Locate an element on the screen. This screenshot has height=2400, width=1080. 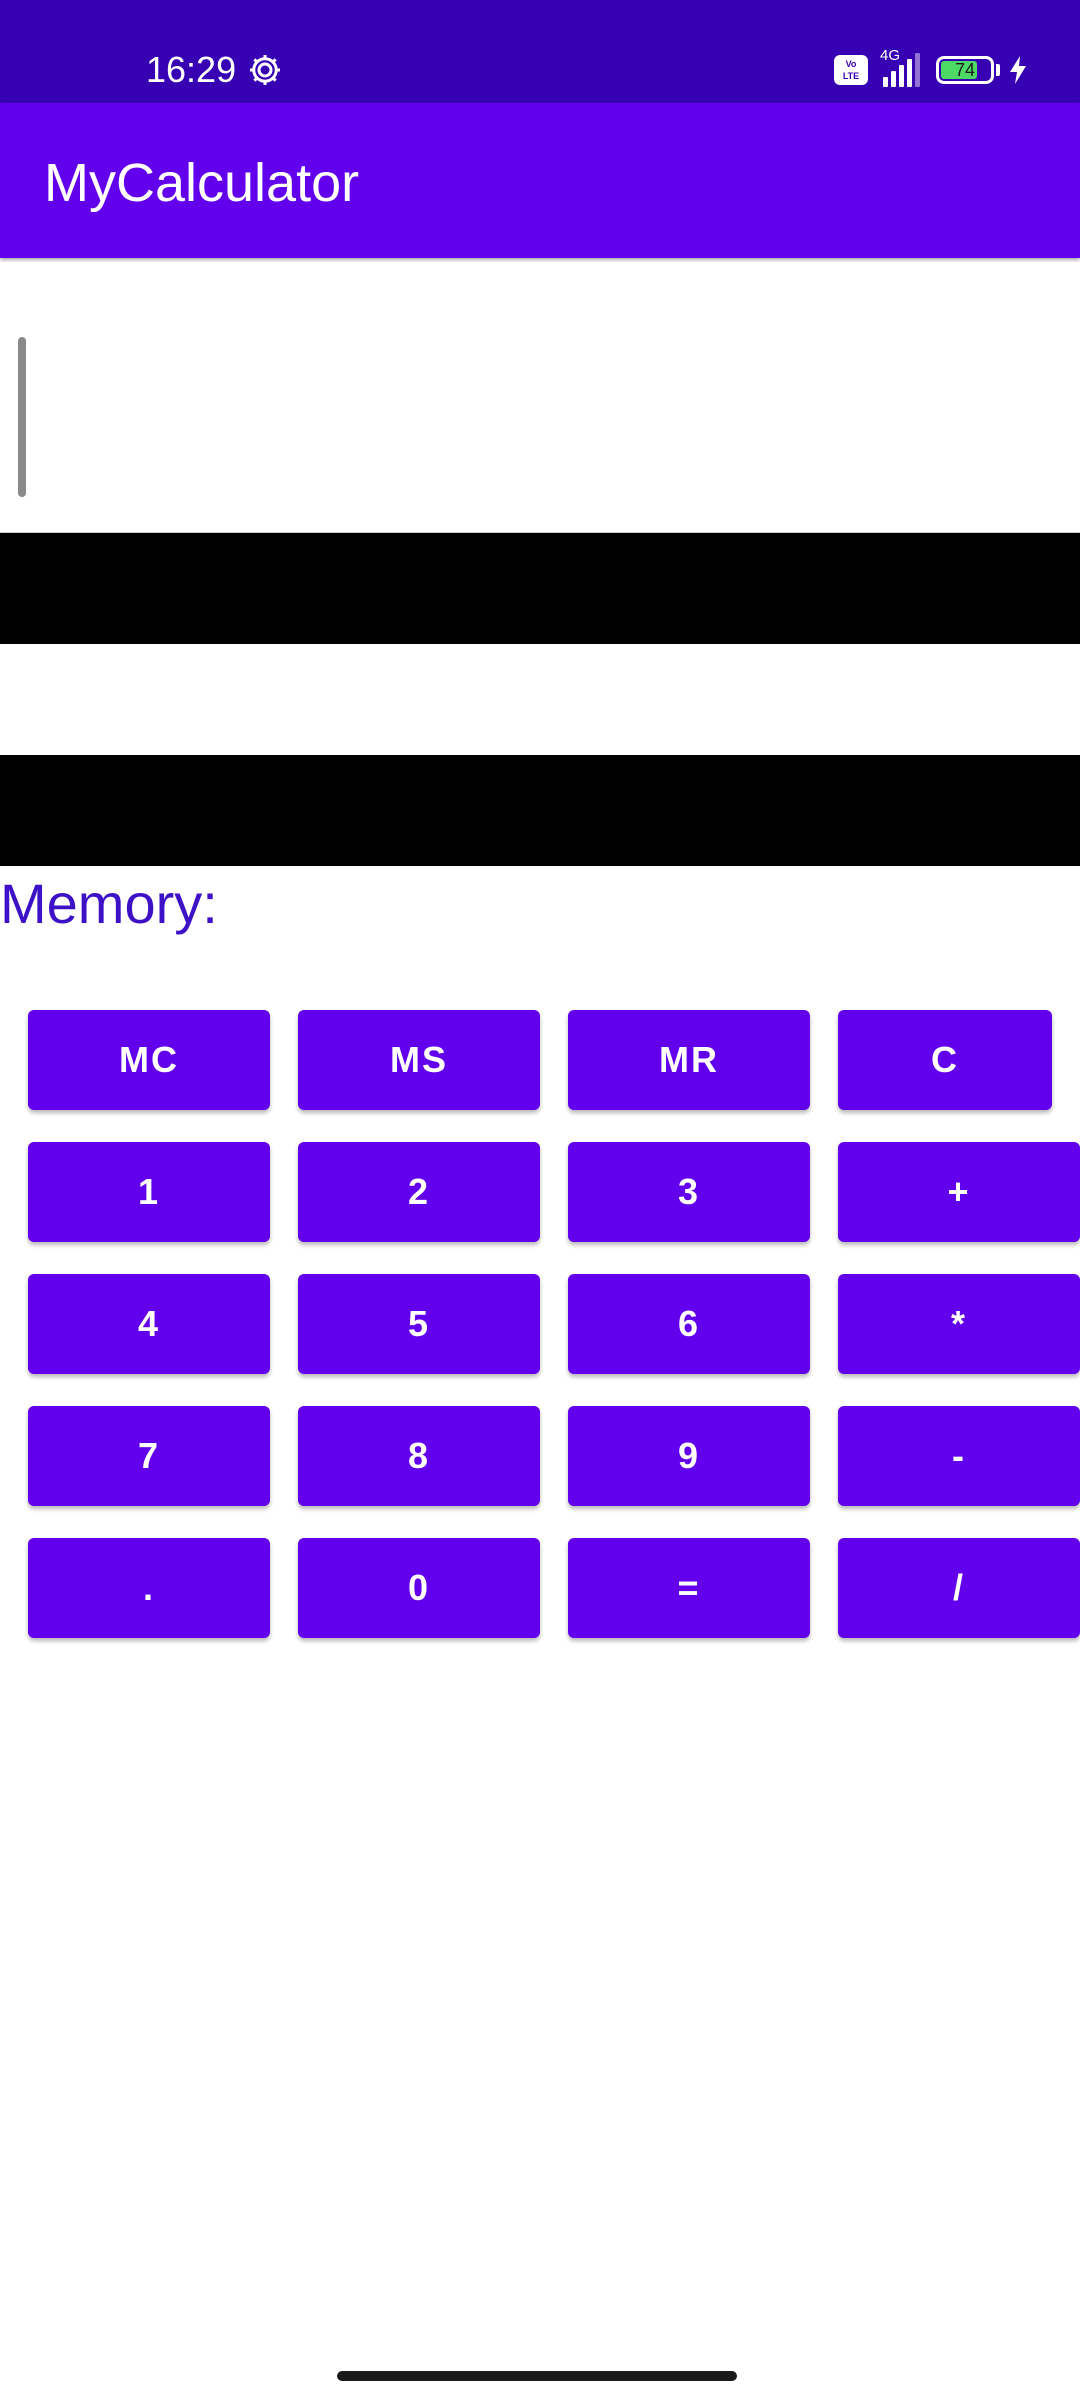
key-digit-8-button: 8 is located at coordinates (419, 1456).